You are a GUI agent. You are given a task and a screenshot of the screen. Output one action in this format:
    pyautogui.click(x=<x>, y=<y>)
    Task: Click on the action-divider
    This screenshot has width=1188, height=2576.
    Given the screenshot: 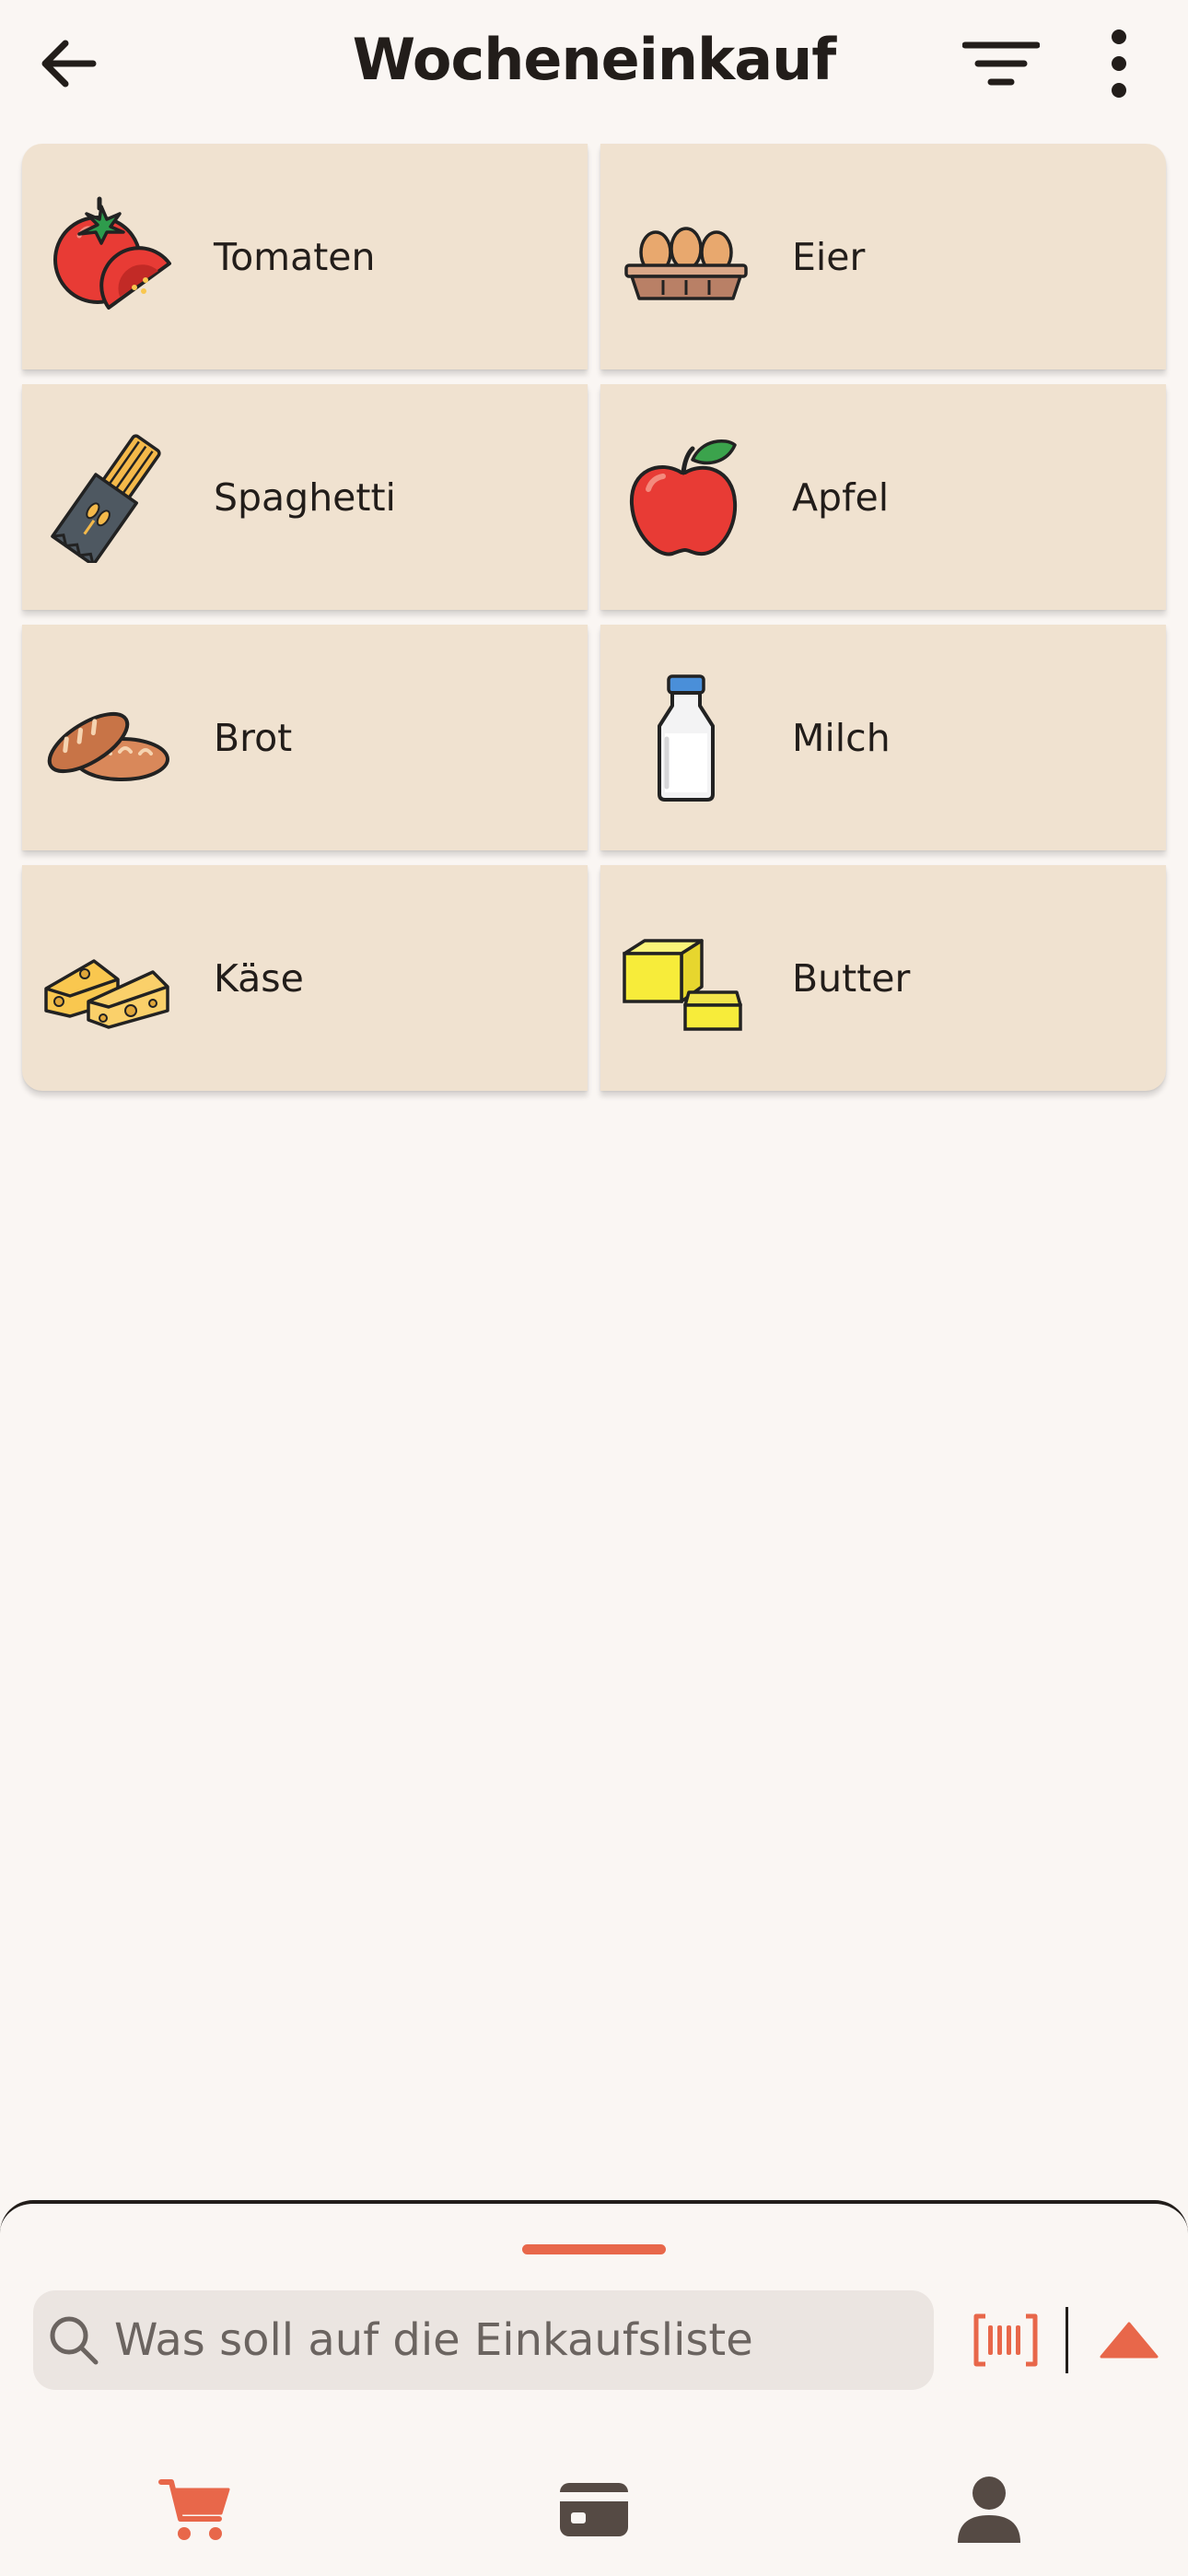 What is the action you would take?
    pyautogui.click(x=1067, y=2340)
    